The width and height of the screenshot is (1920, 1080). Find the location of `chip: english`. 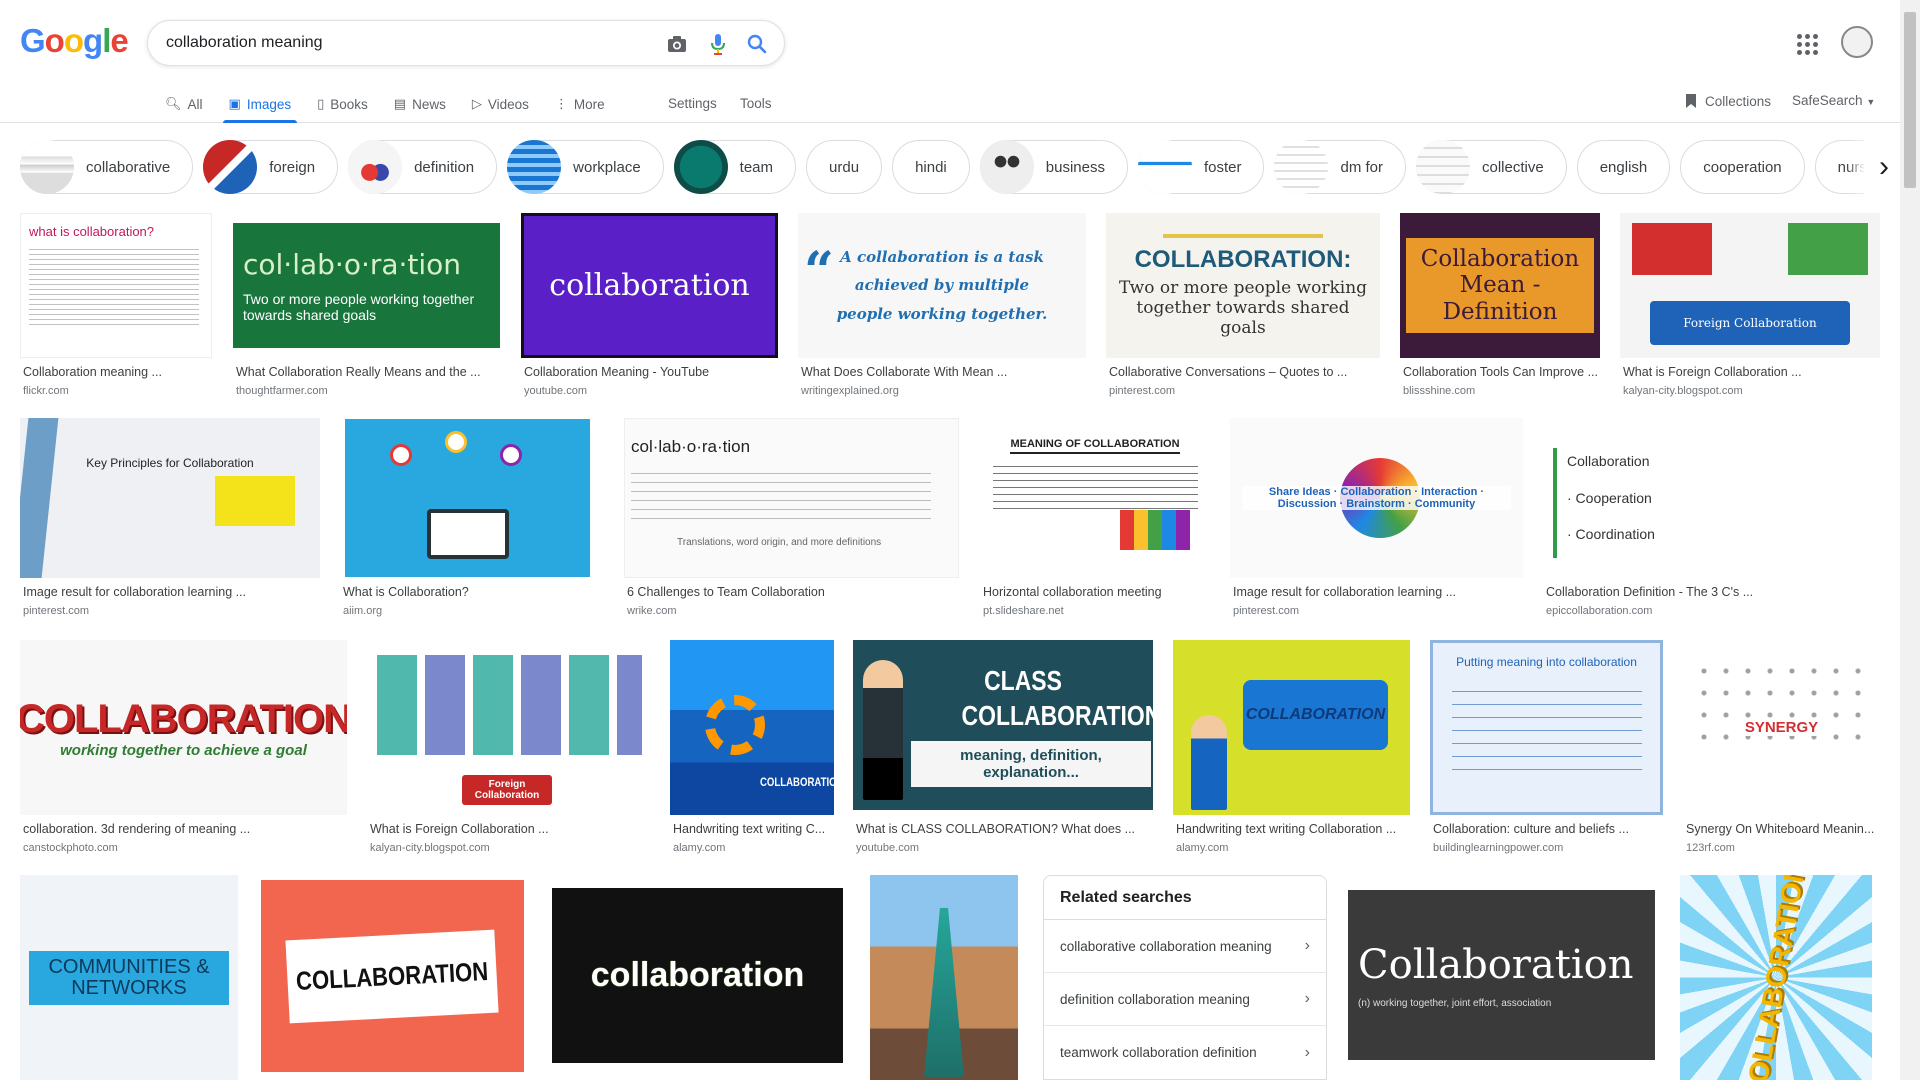

chip: english is located at coordinates (1623, 167).